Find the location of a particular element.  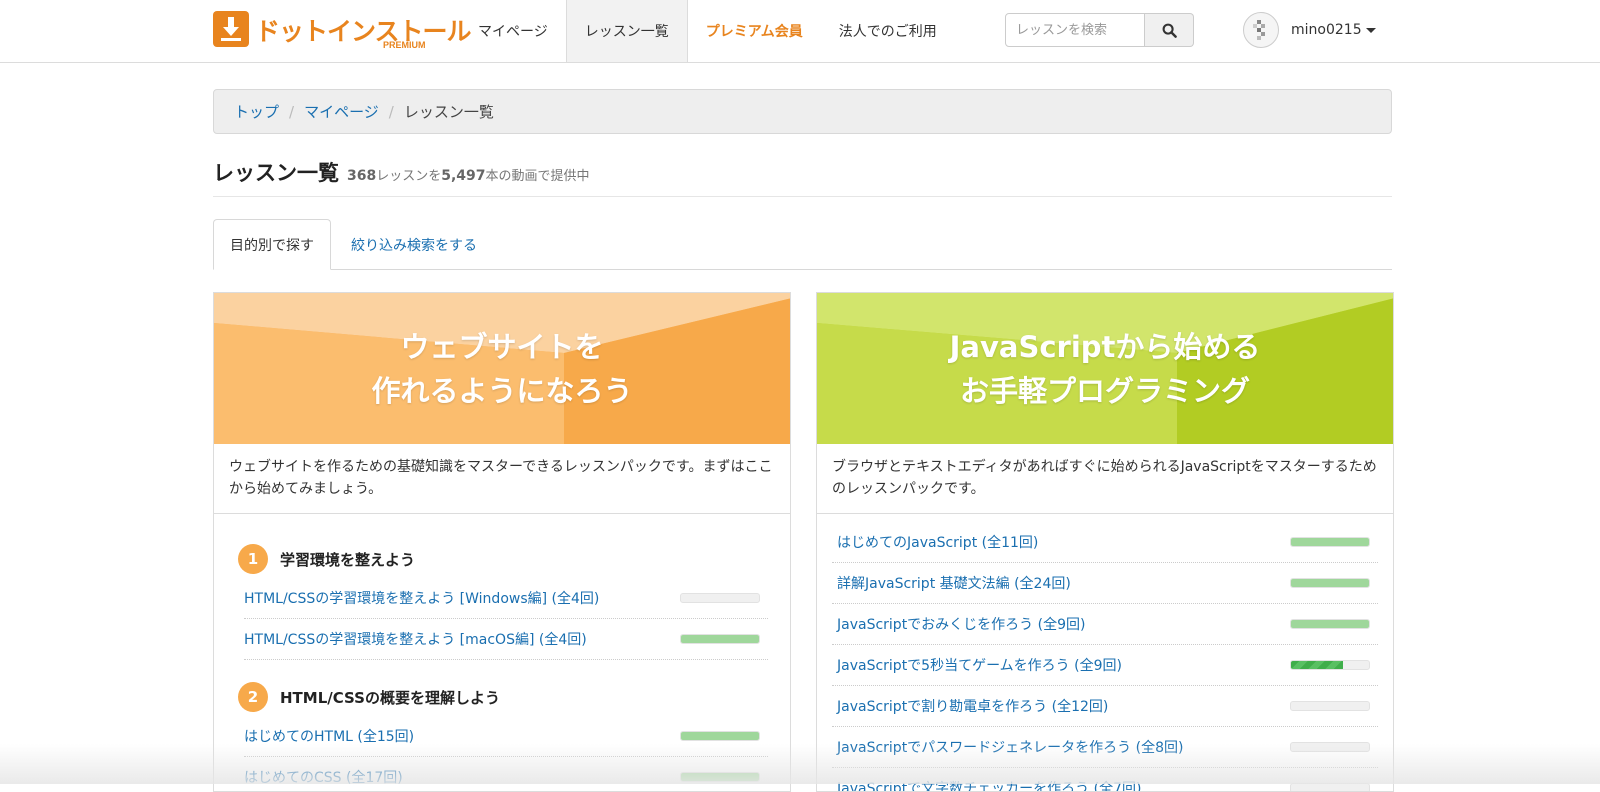

lesson-row: JavaScriptでパスワードジェネレータを作ろう (全8回) is located at coordinates (1105, 747).